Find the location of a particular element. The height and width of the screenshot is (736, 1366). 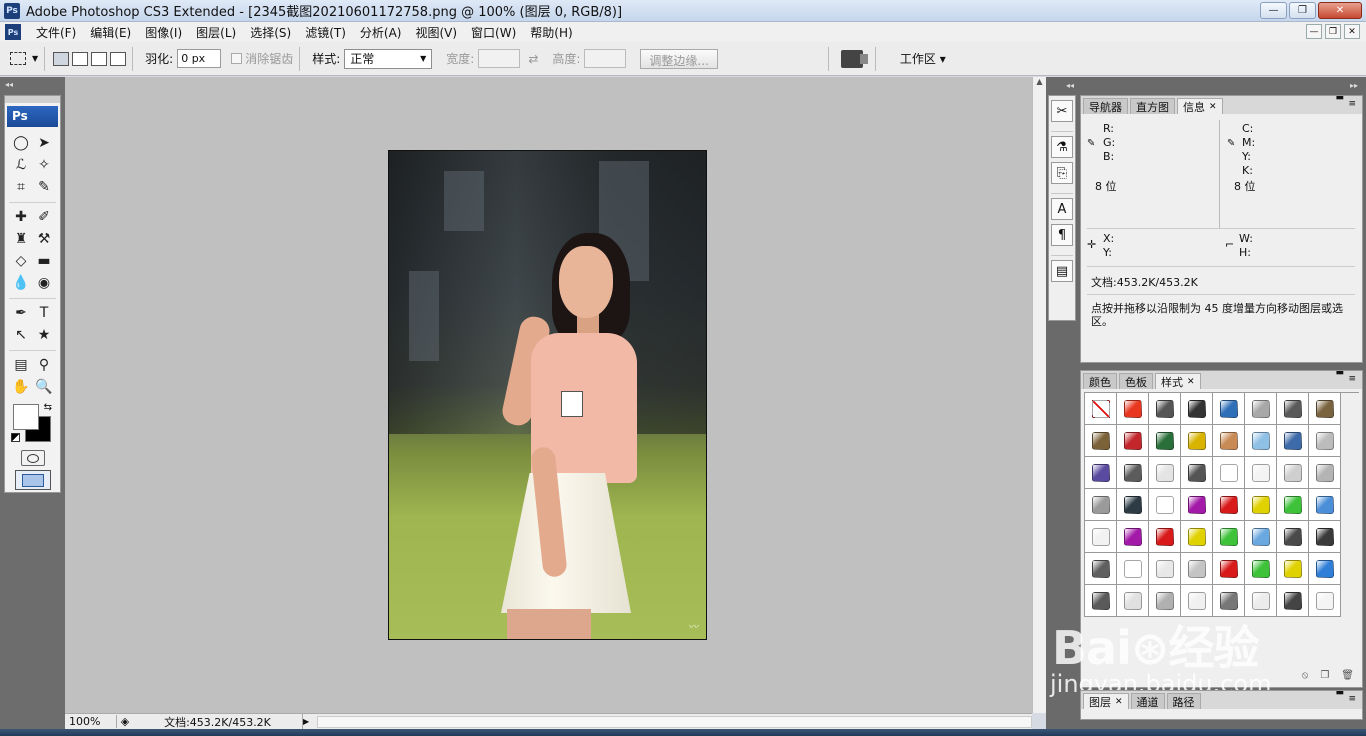

expand-arrows-icon: ▸▸ is located at coordinates (1354, 85).